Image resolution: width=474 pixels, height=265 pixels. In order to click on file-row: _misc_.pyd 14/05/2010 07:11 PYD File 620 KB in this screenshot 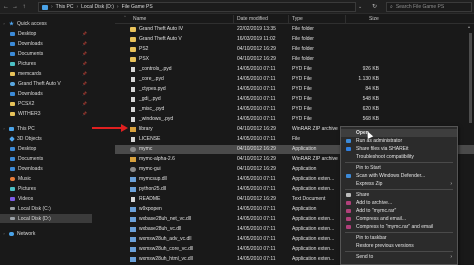, I will do `click(294, 109)`.